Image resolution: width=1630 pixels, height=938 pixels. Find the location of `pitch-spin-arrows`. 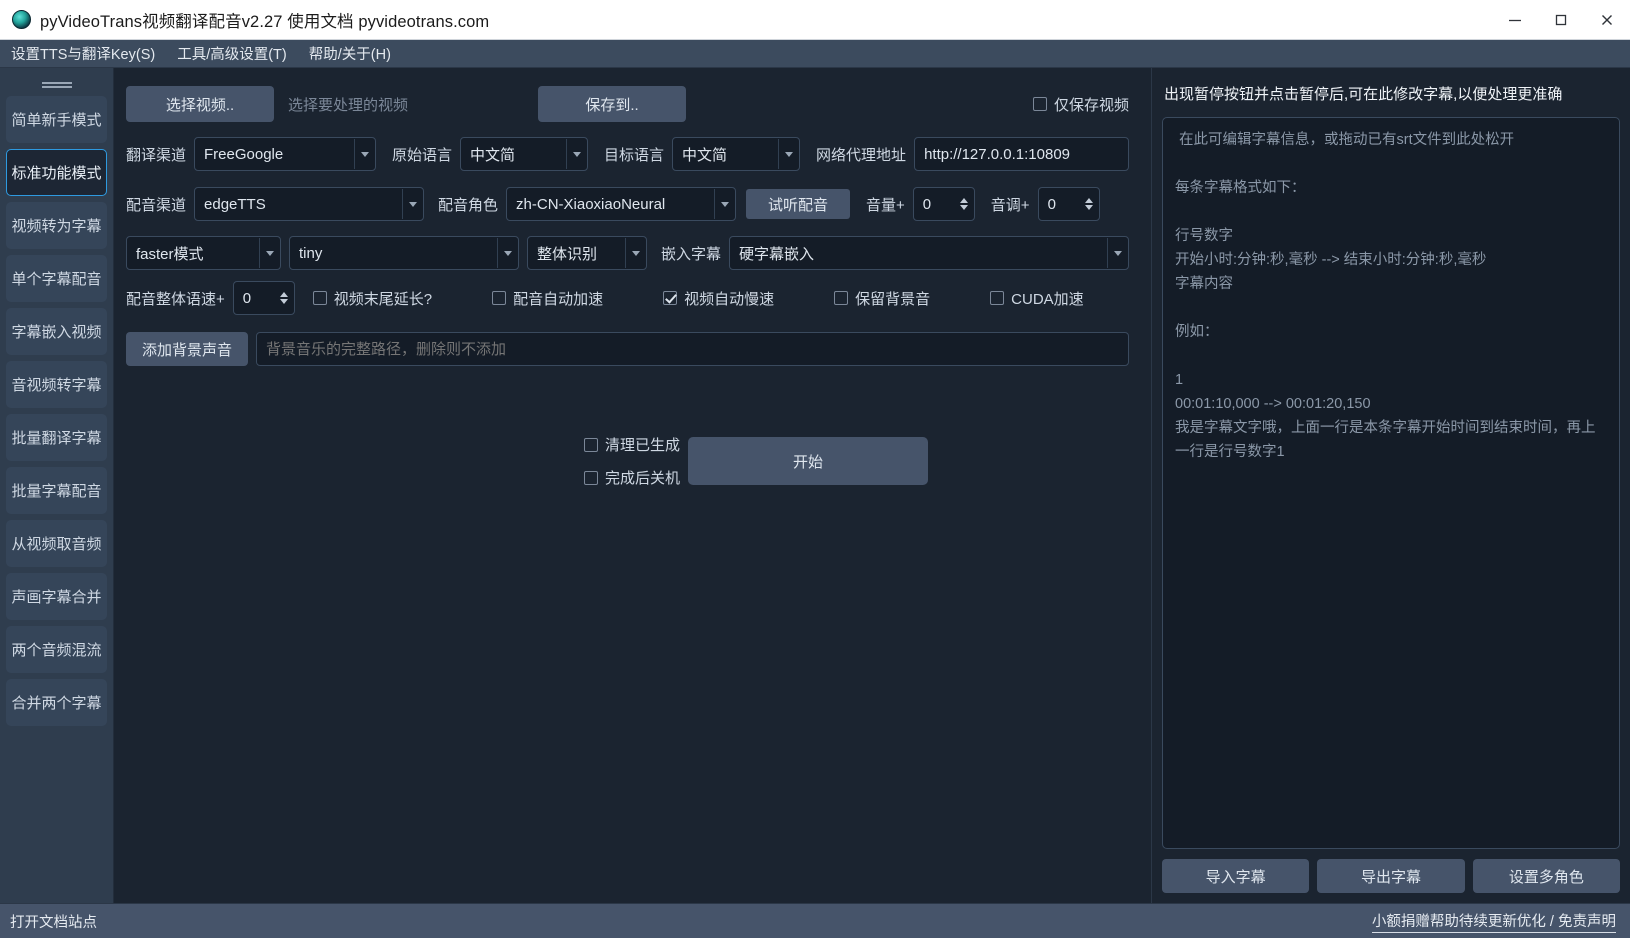

pitch-spin-arrows is located at coordinates (1089, 204).